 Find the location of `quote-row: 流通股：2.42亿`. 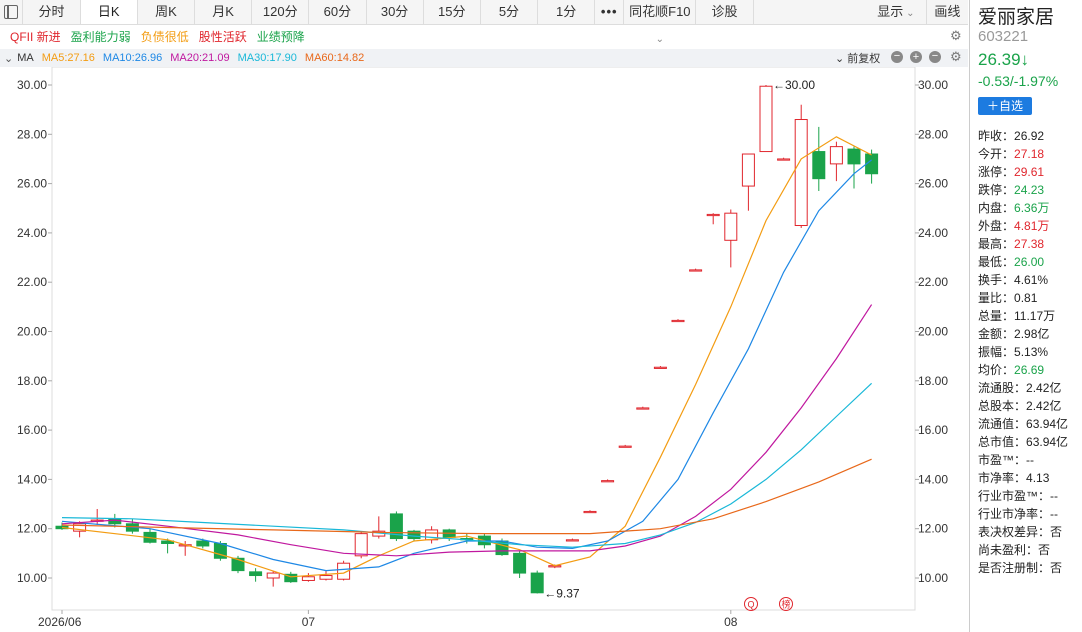

quote-row: 流通股：2.42亿 is located at coordinates (1030, 388).